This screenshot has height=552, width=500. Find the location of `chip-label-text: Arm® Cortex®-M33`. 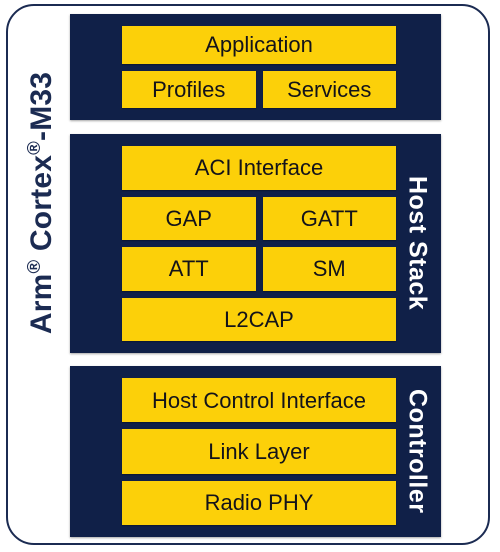

chip-label-text: Arm® Cortex®-M33 is located at coordinates (40, 203).